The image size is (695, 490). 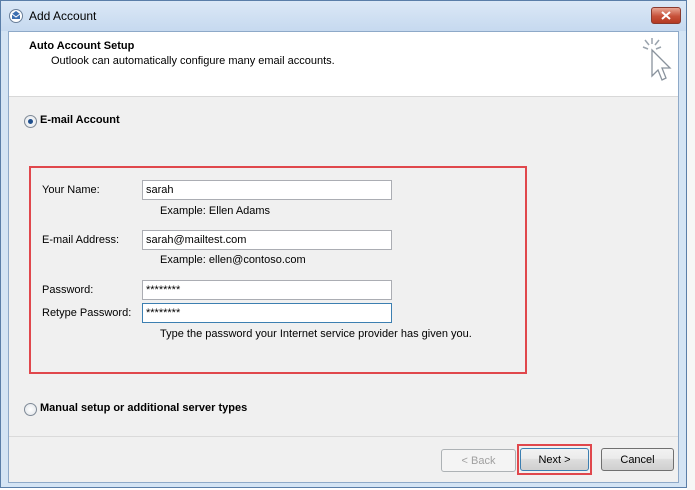 I want to click on outlook-app-icon, so click(x=16, y=16).